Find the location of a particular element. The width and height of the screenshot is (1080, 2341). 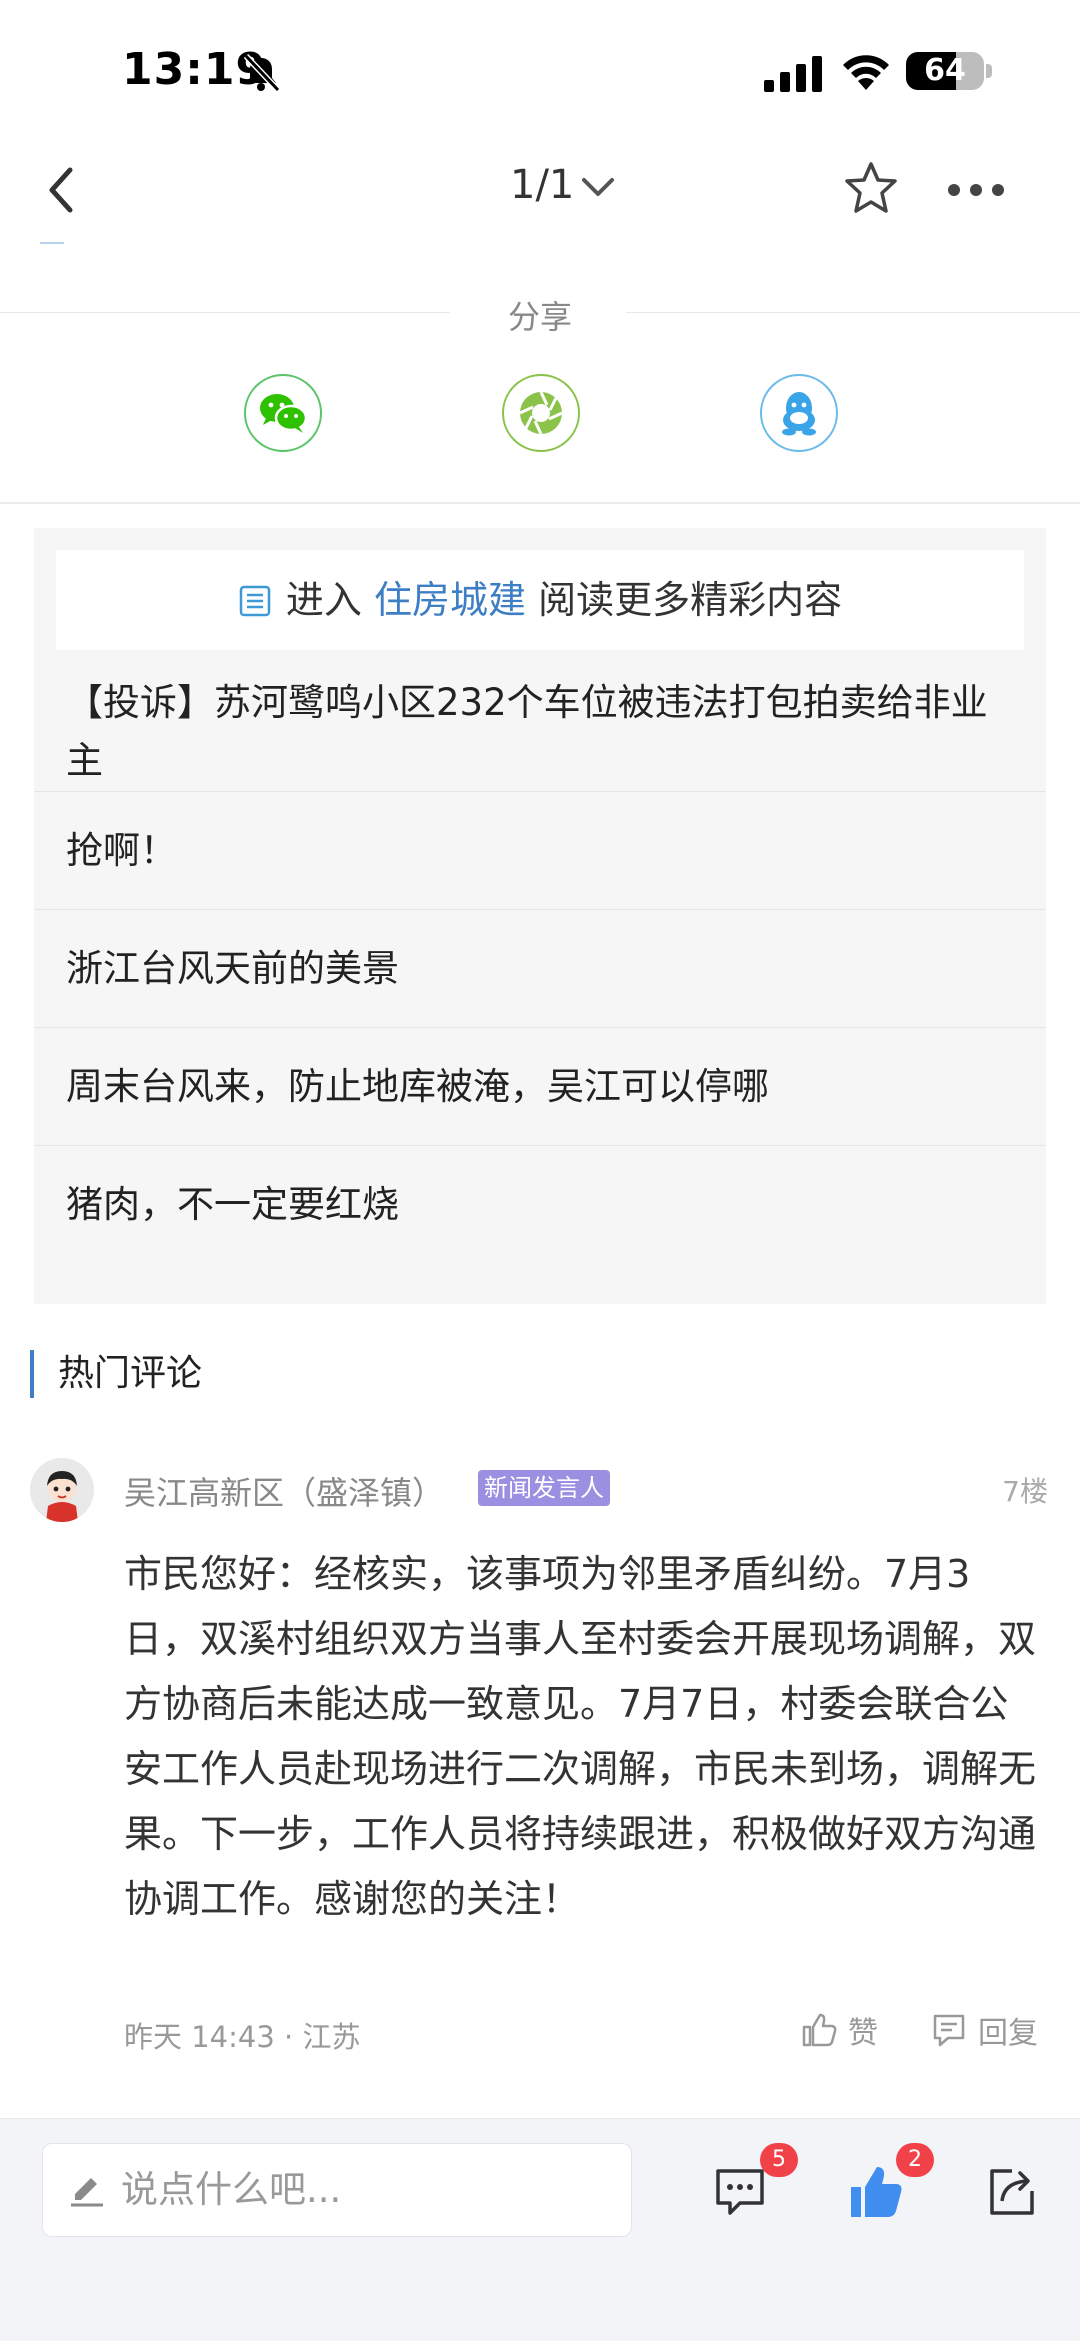

divider-mark is located at coordinates (52, 243).